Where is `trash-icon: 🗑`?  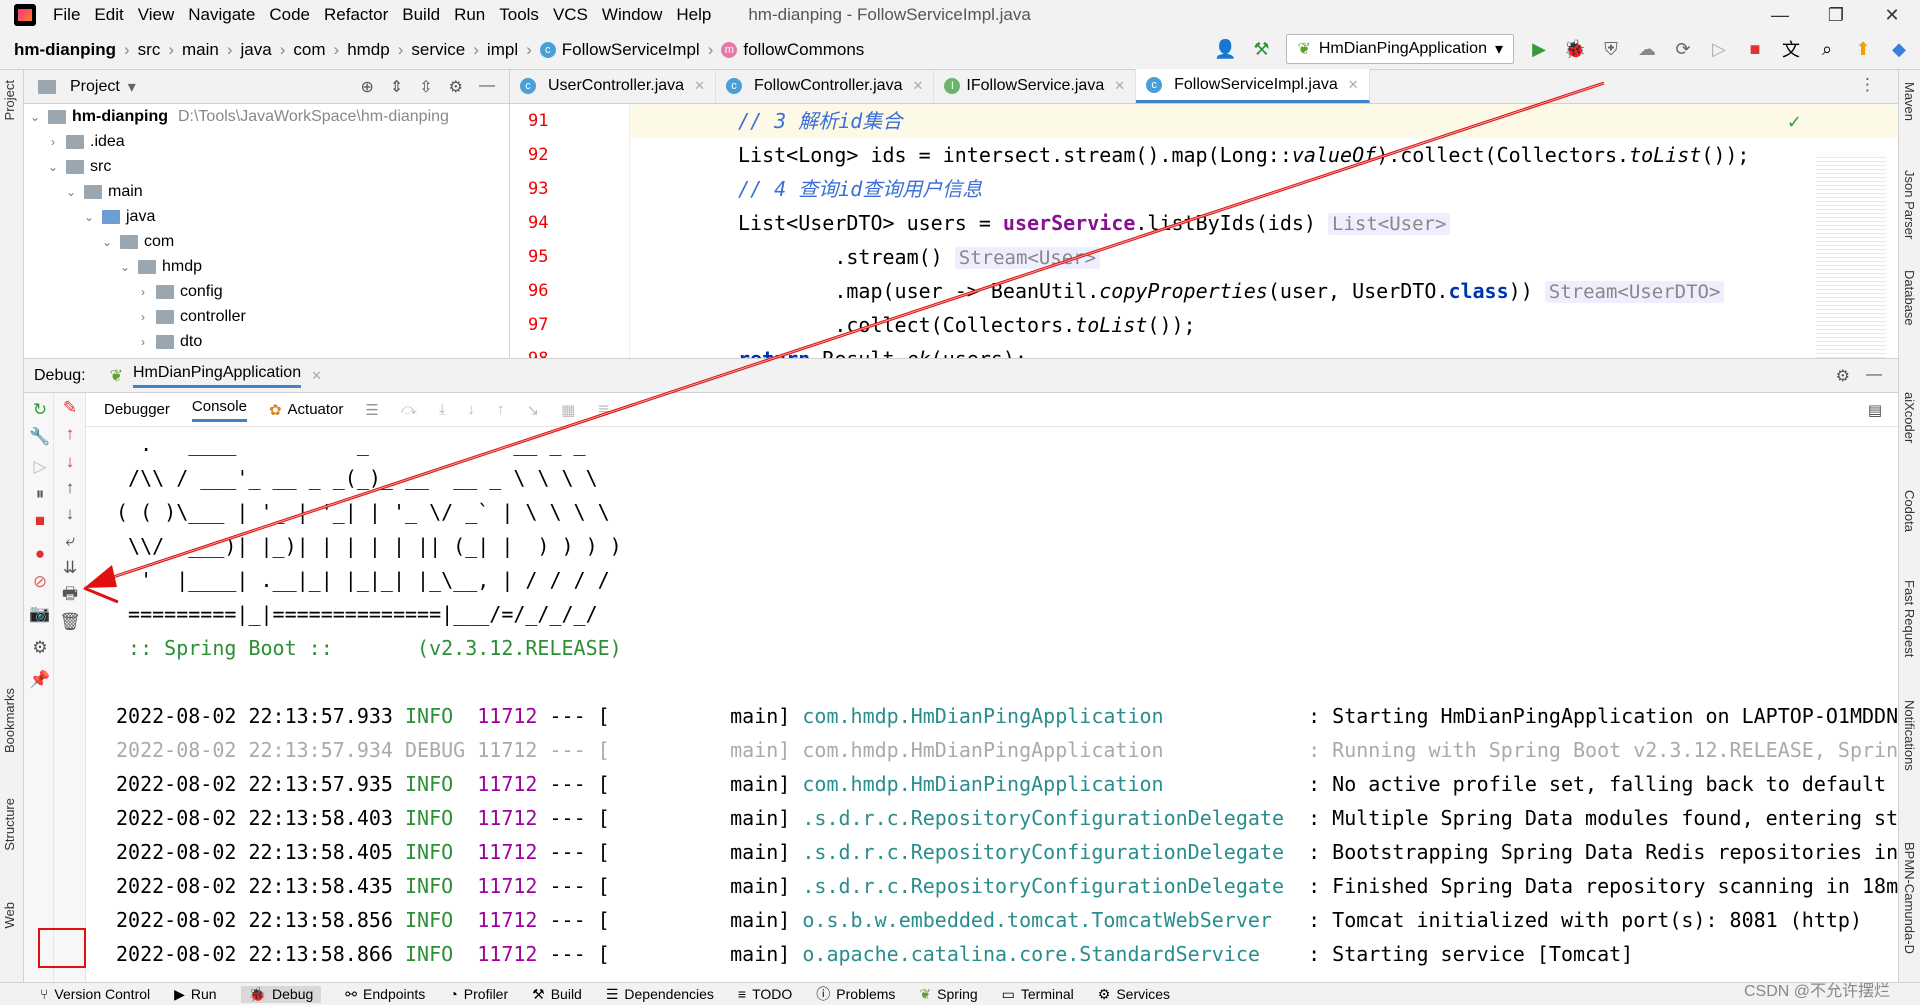
trash-icon: 🗑 is located at coordinates (70, 622).